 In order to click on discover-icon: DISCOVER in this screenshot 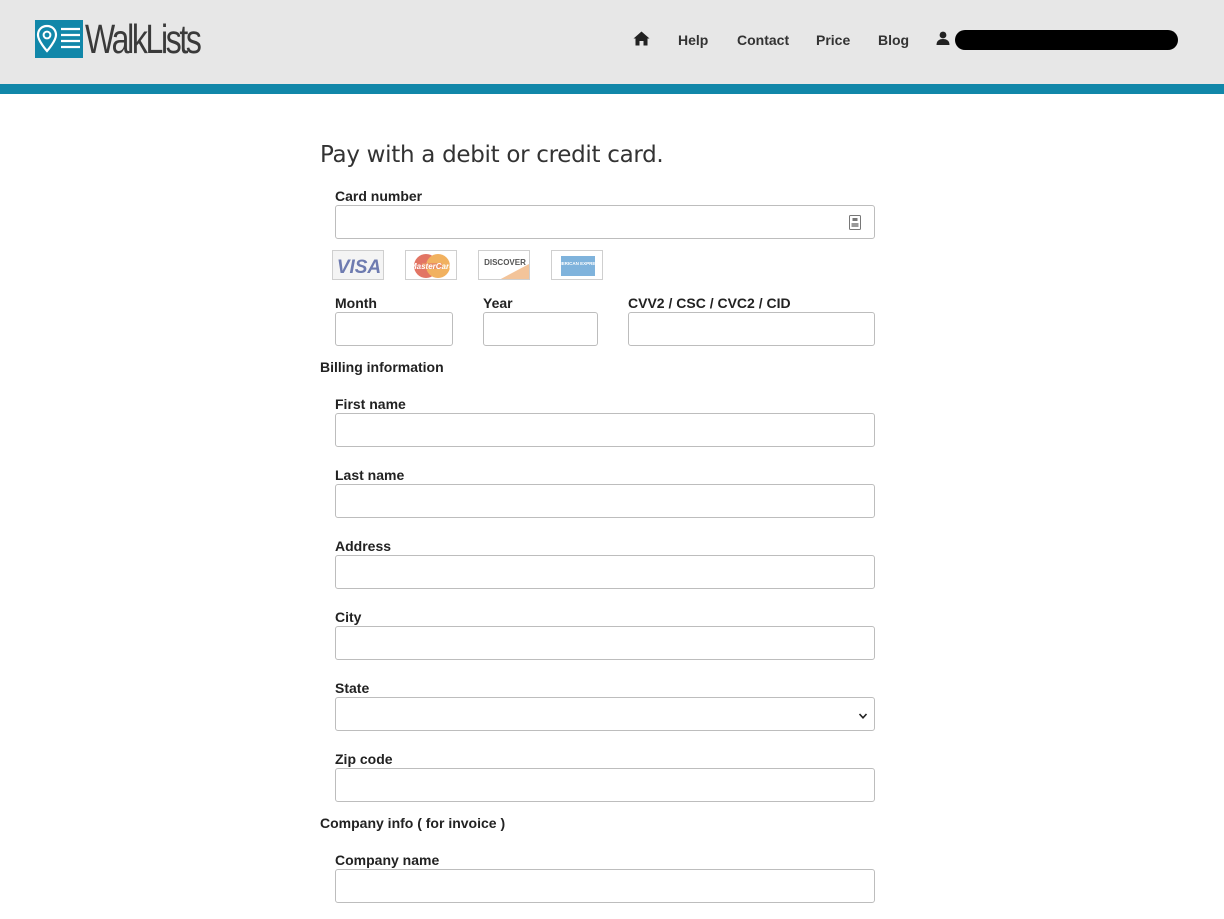, I will do `click(504, 265)`.